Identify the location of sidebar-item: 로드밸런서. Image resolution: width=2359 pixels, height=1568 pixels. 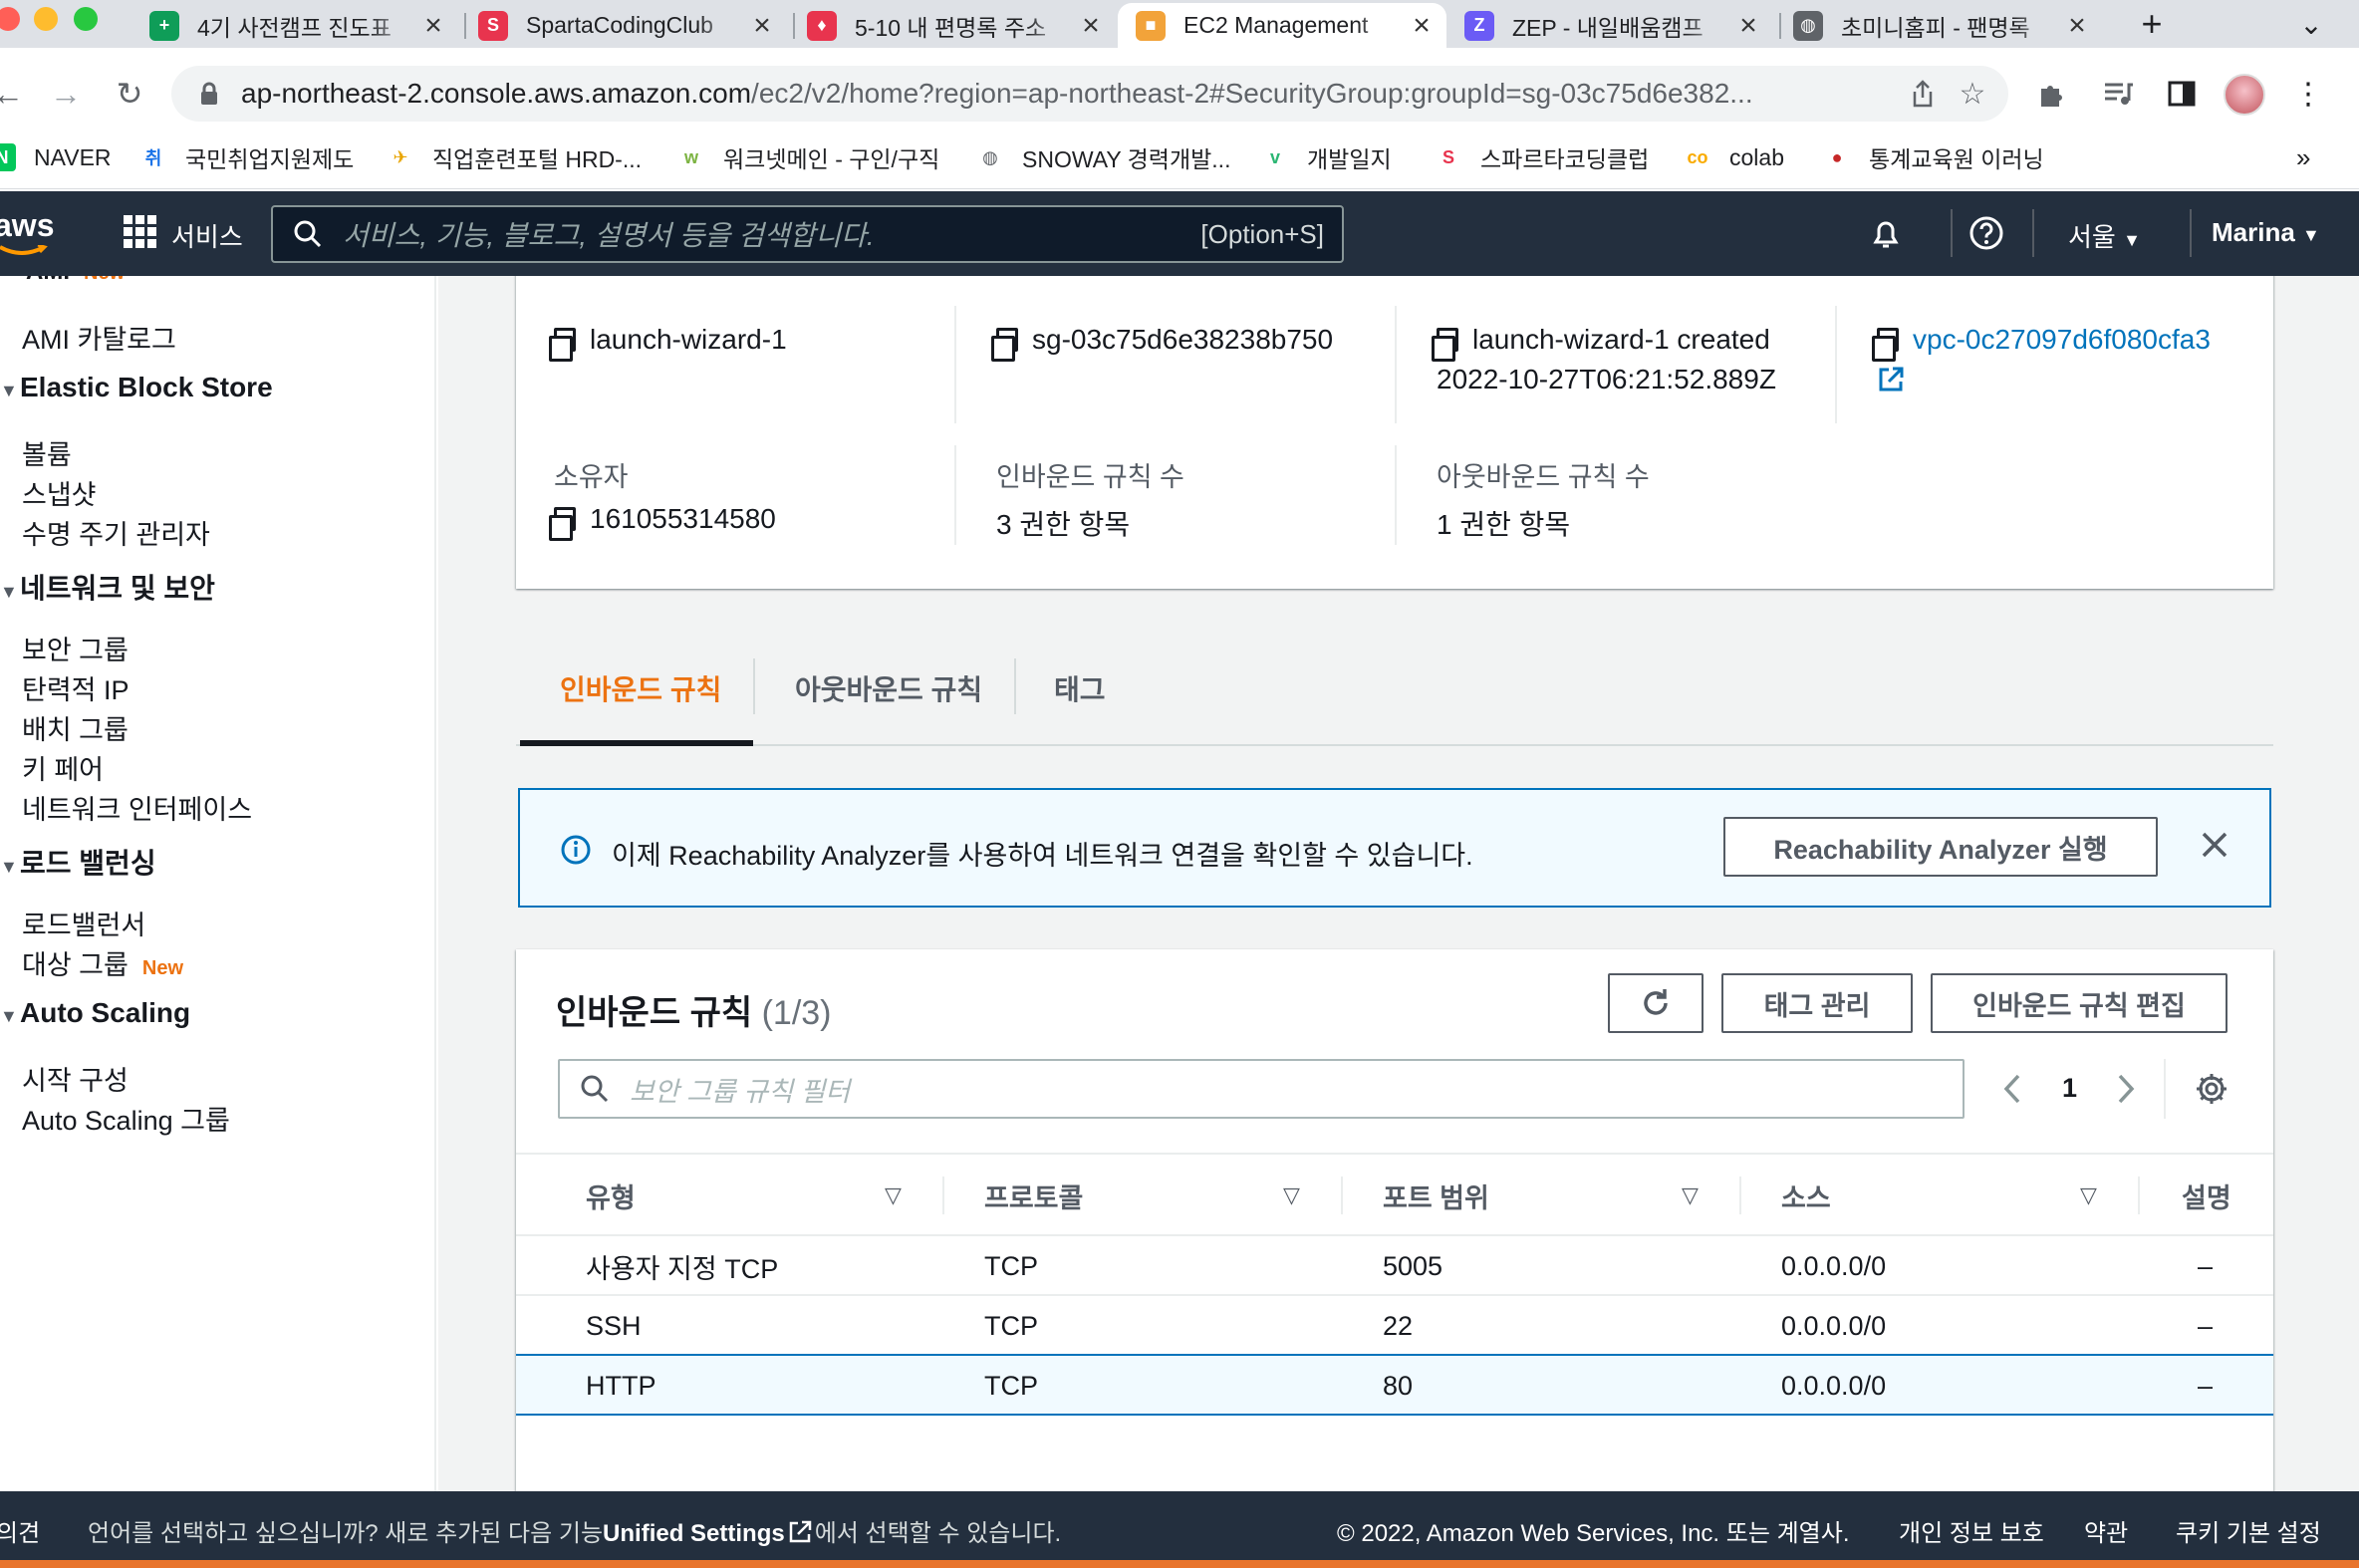
(83, 923).